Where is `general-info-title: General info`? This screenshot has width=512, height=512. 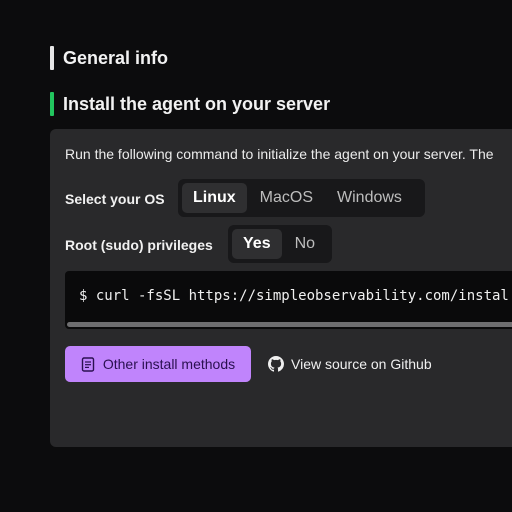
general-info-title: General info is located at coordinates (116, 57).